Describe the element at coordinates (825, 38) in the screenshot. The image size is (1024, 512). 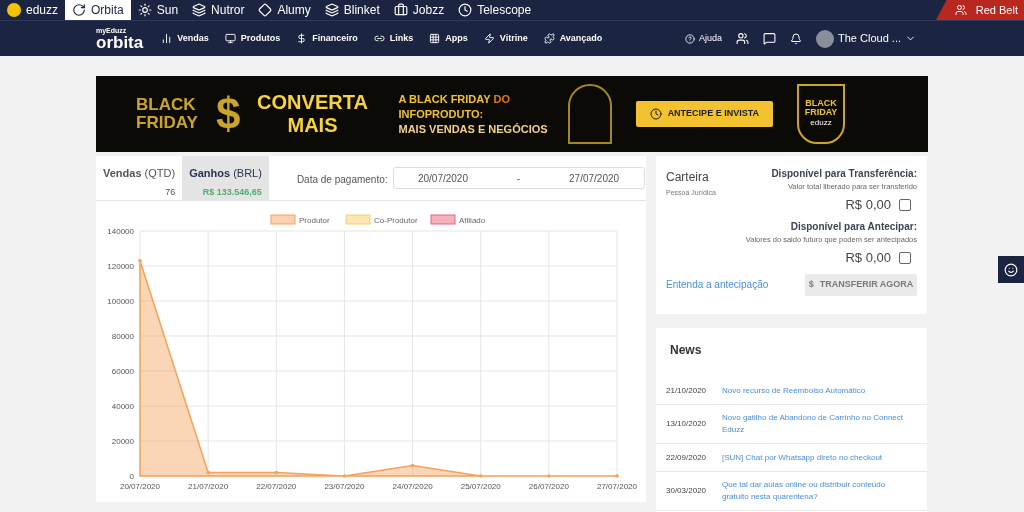
I see `avatar` at that location.